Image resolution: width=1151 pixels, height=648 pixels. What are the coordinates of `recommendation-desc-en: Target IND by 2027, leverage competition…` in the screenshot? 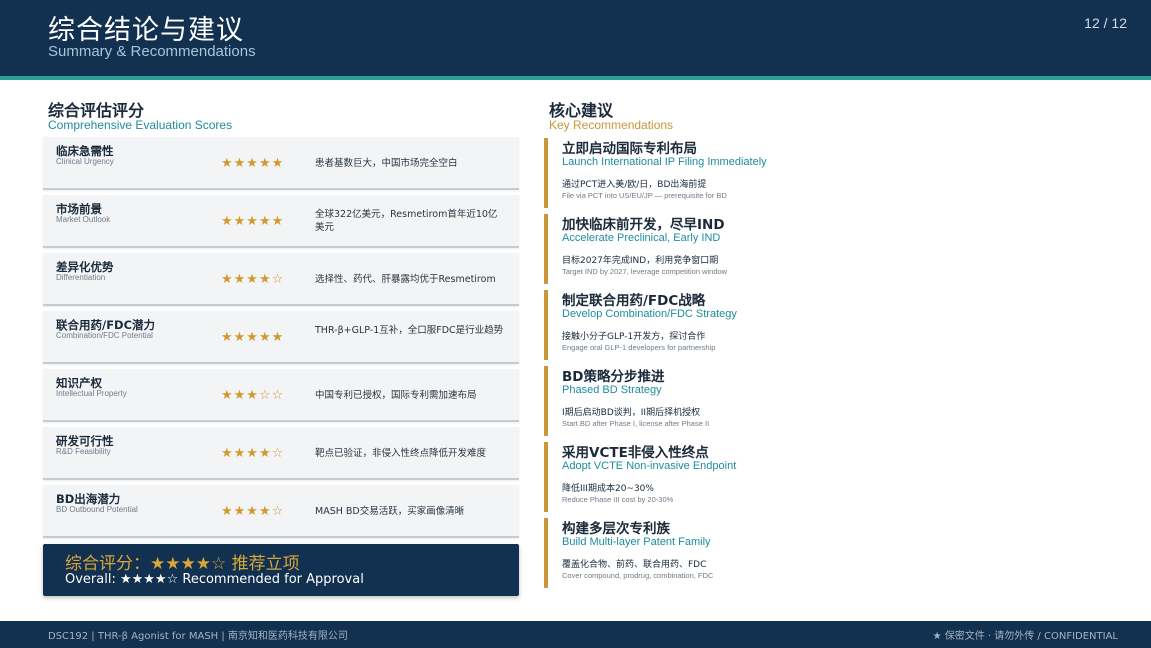 It's located at (645, 271).